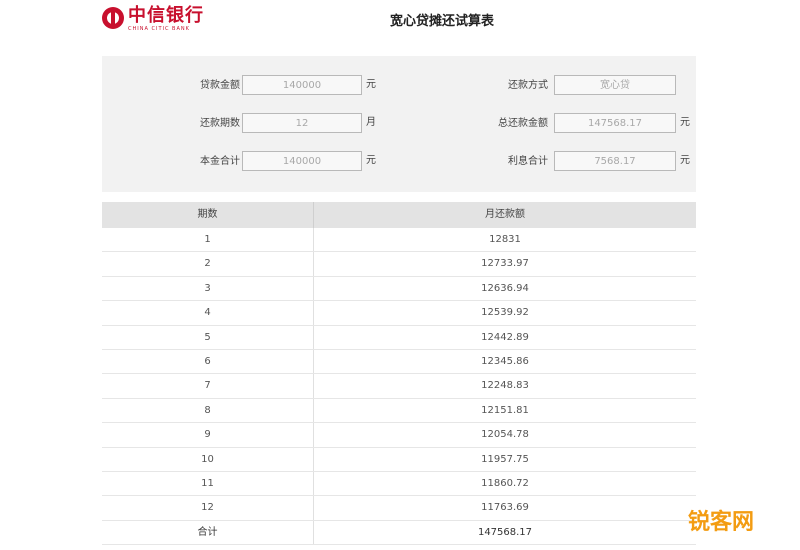  I want to click on column-header-monthly-payment: 月还款额, so click(504, 215).